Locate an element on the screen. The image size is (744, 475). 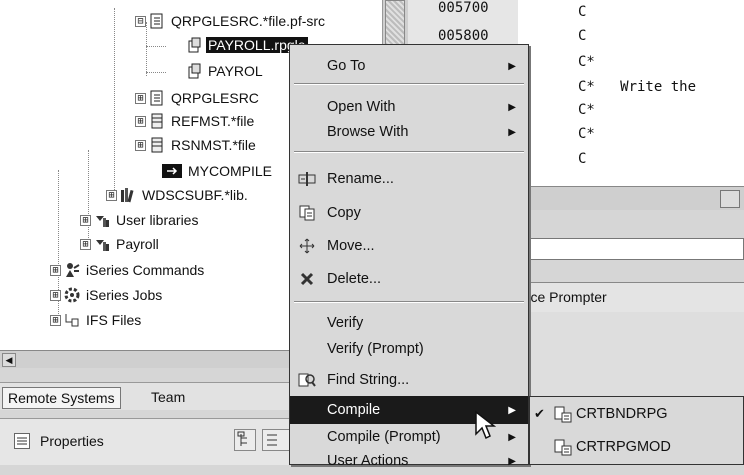
properties-view-header: Properties is located at coordinates (150, 441).